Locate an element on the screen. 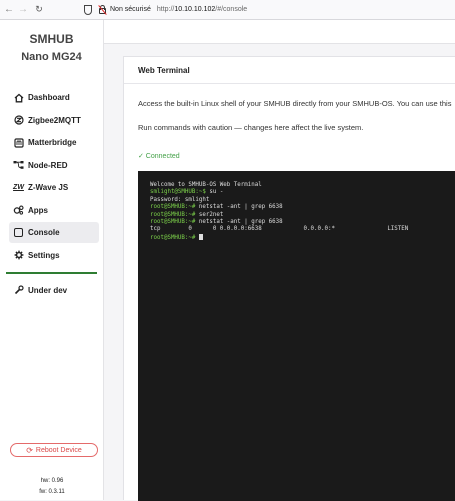  terminal-text: Password: is located at coordinates (167, 199).